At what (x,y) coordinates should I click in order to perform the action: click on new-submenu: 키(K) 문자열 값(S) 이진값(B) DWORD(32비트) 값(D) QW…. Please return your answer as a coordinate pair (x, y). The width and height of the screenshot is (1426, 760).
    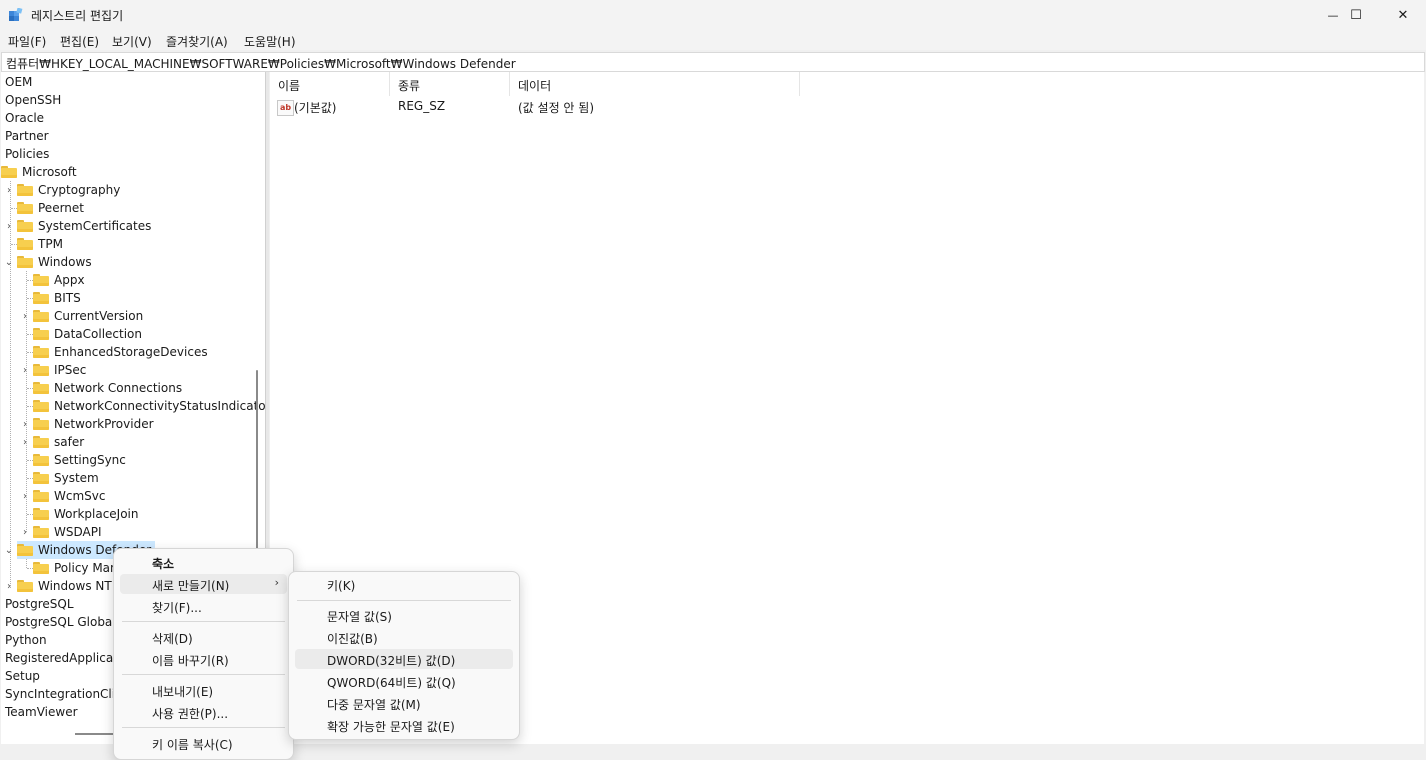
    Looking at the image, I should click on (404, 655).